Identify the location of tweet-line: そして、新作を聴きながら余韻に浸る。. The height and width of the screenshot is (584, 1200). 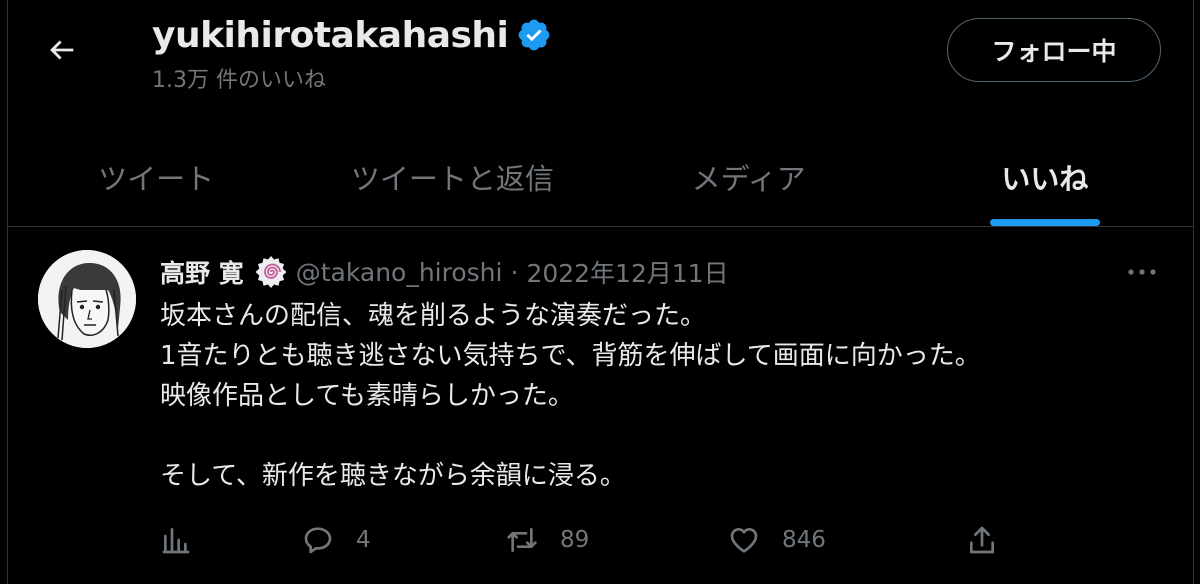
(393, 476).